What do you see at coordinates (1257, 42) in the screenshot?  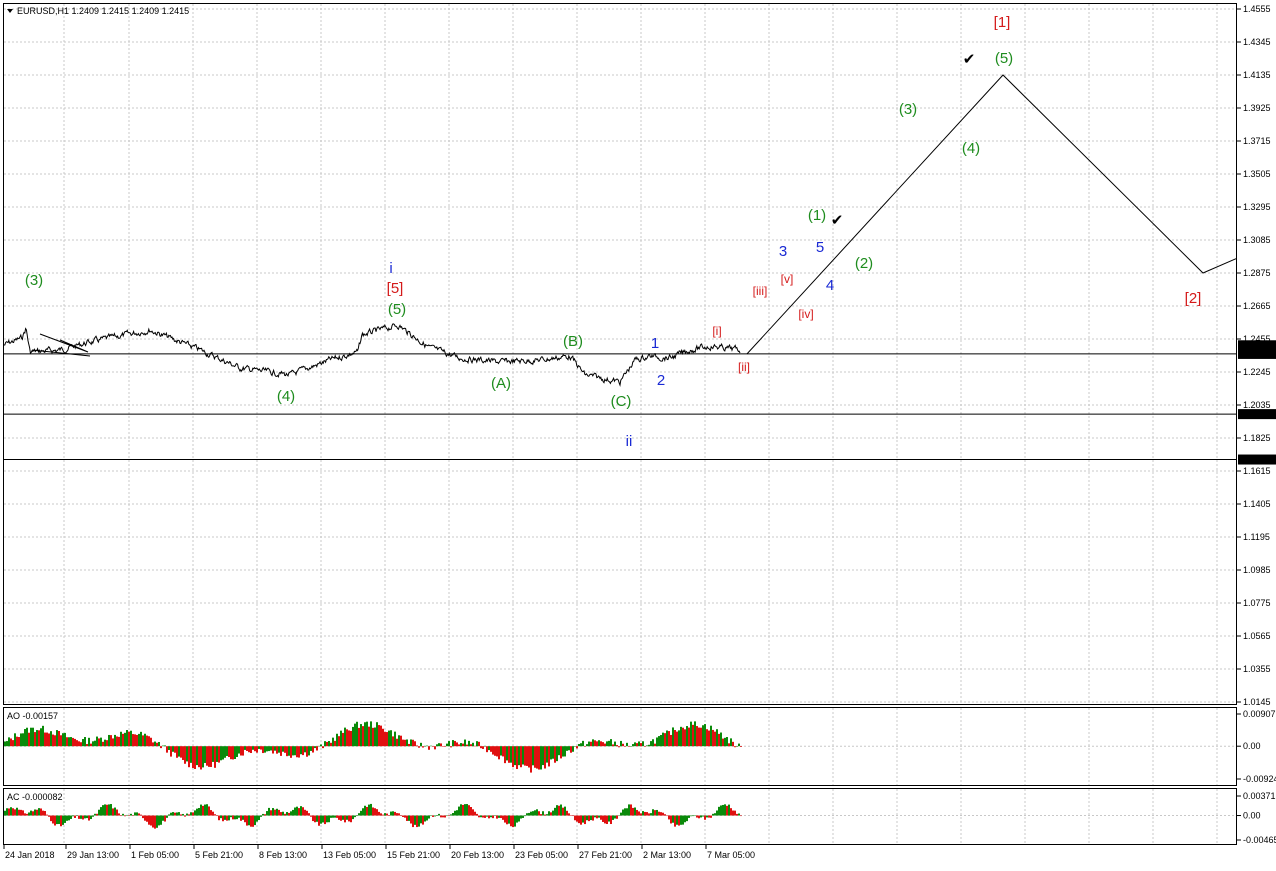 I see `price-tick-label: 1.4345` at bounding box center [1257, 42].